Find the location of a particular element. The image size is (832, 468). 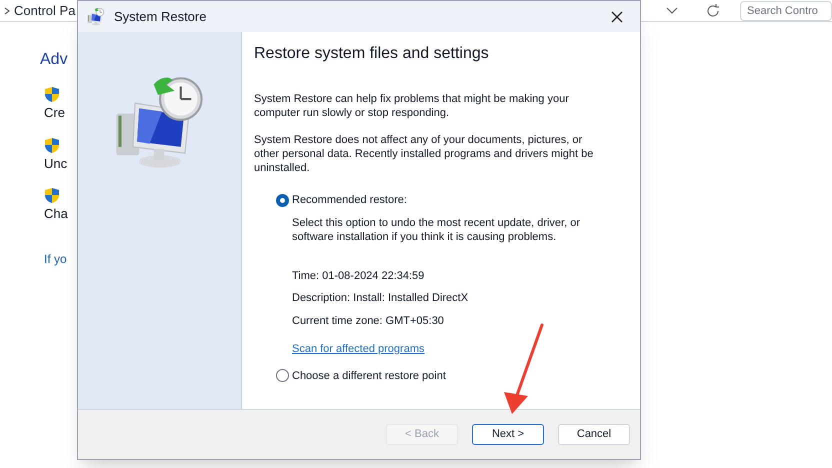

computer-clock-icon is located at coordinates (96, 16).